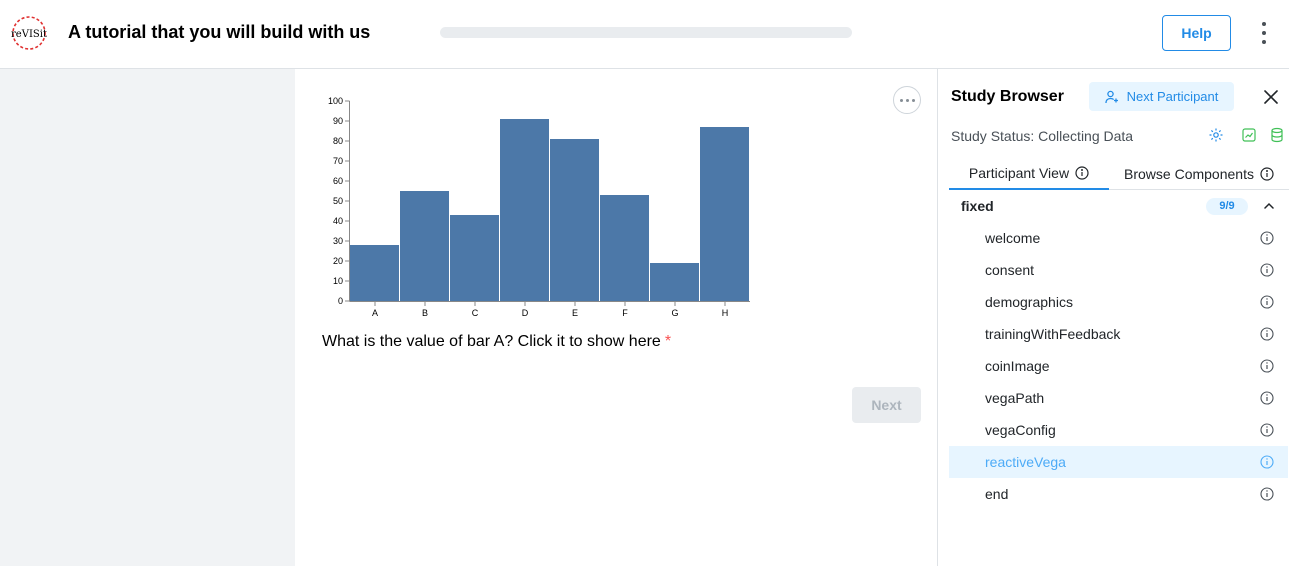 The width and height of the screenshot is (1289, 566). I want to click on list-item-reactiveVega: reactiveVega, so click(1118, 462).